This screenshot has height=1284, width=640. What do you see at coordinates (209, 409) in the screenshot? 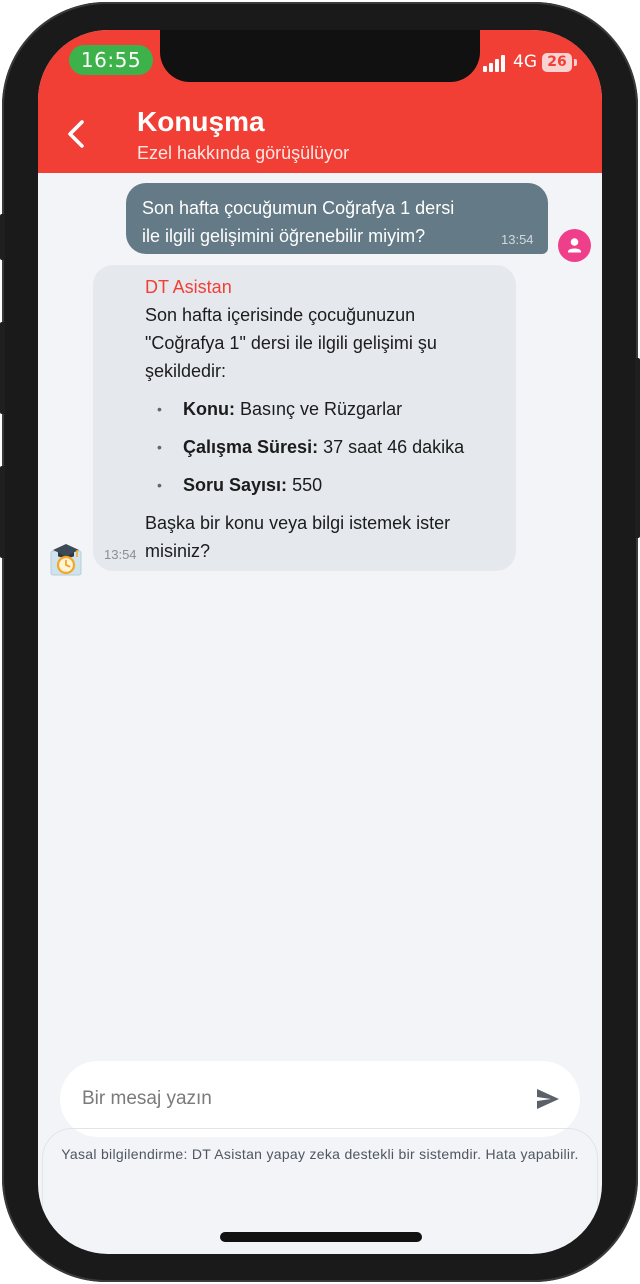
I see `item-label: Konu:` at bounding box center [209, 409].